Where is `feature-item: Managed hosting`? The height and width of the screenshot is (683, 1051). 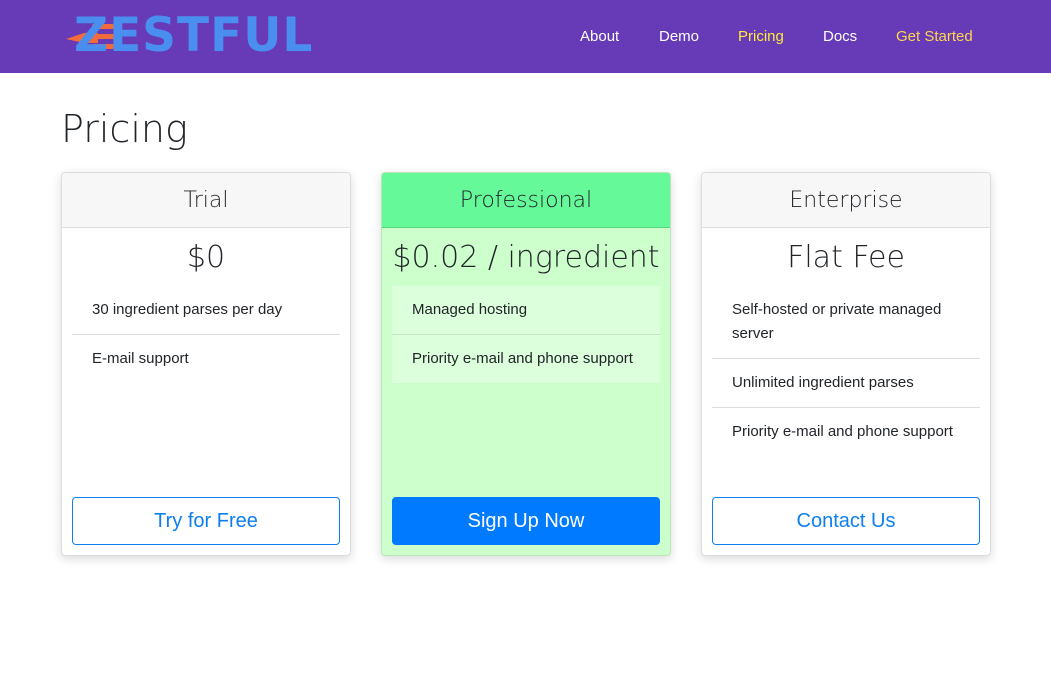
feature-item: Managed hosting is located at coordinates (526, 310).